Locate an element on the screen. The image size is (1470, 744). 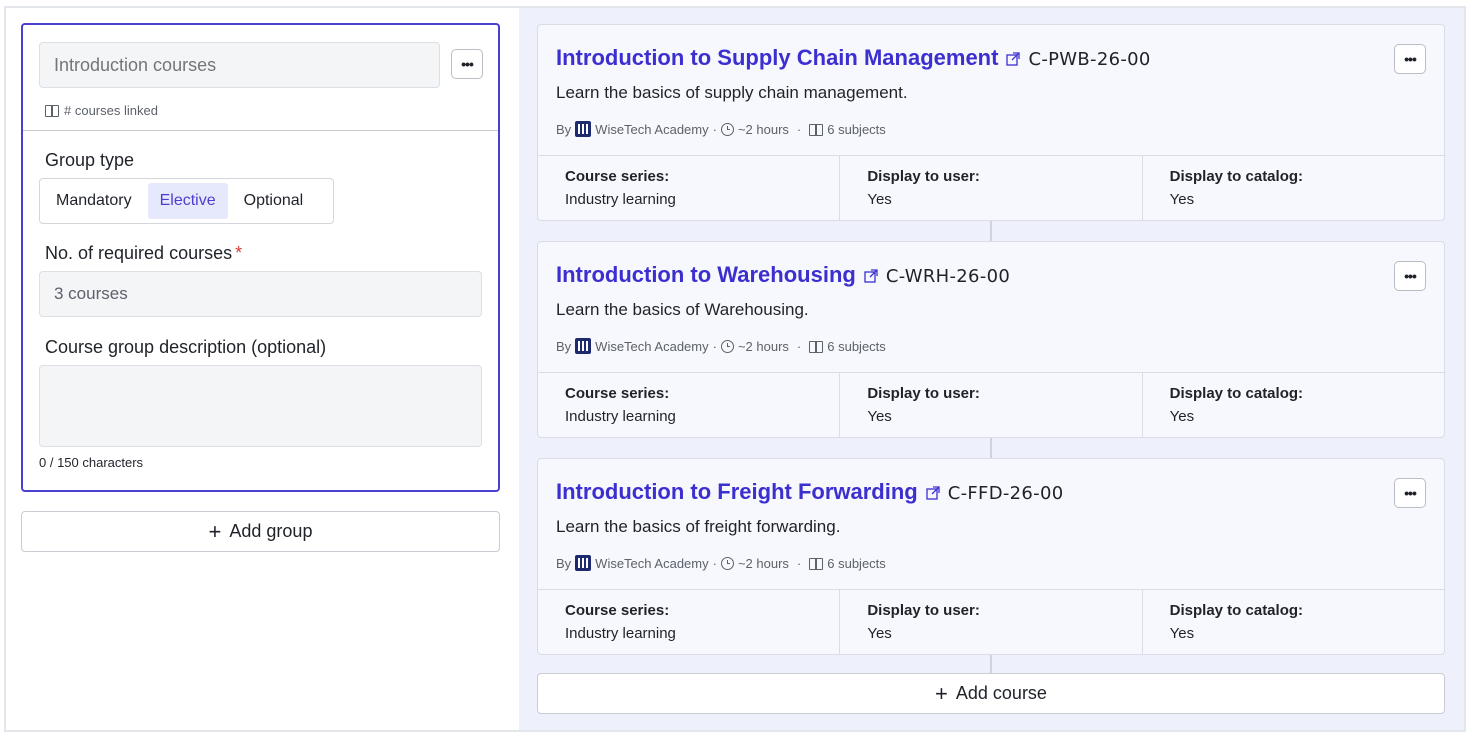
group-name-input is located at coordinates (239, 65).